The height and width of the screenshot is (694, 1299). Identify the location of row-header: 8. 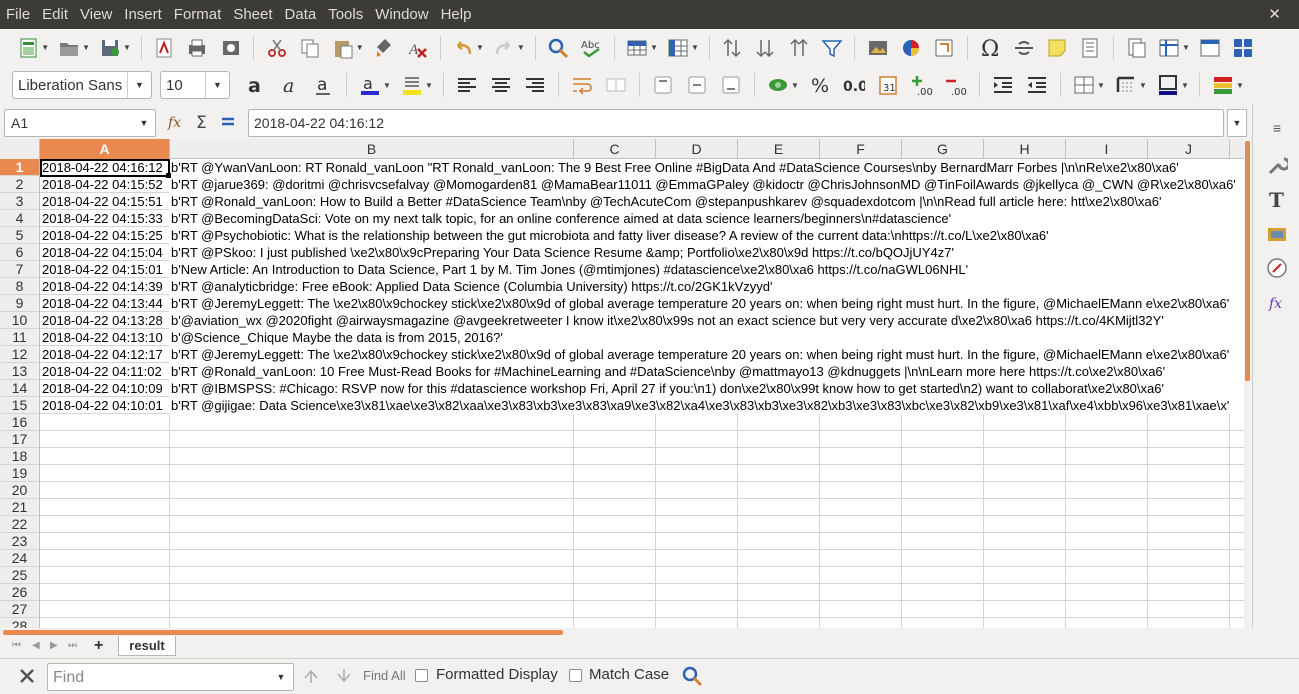
(20, 286).